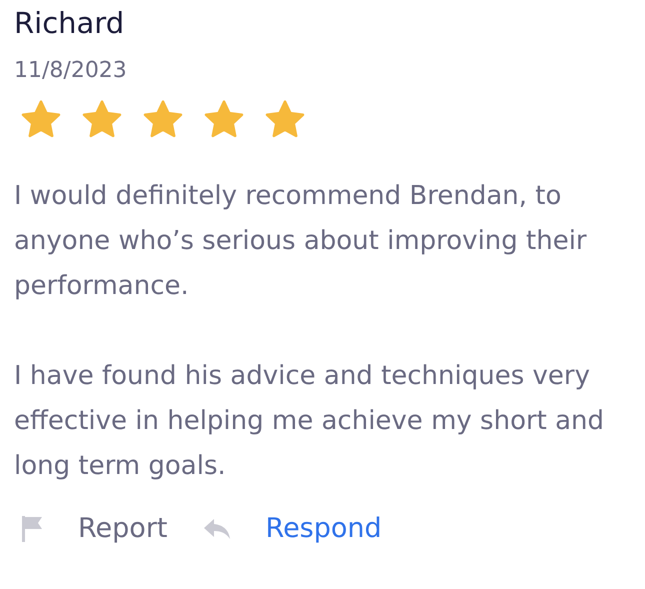 This screenshot has width=645, height=589. What do you see at coordinates (123, 528) in the screenshot?
I see `report-link: Report` at bounding box center [123, 528].